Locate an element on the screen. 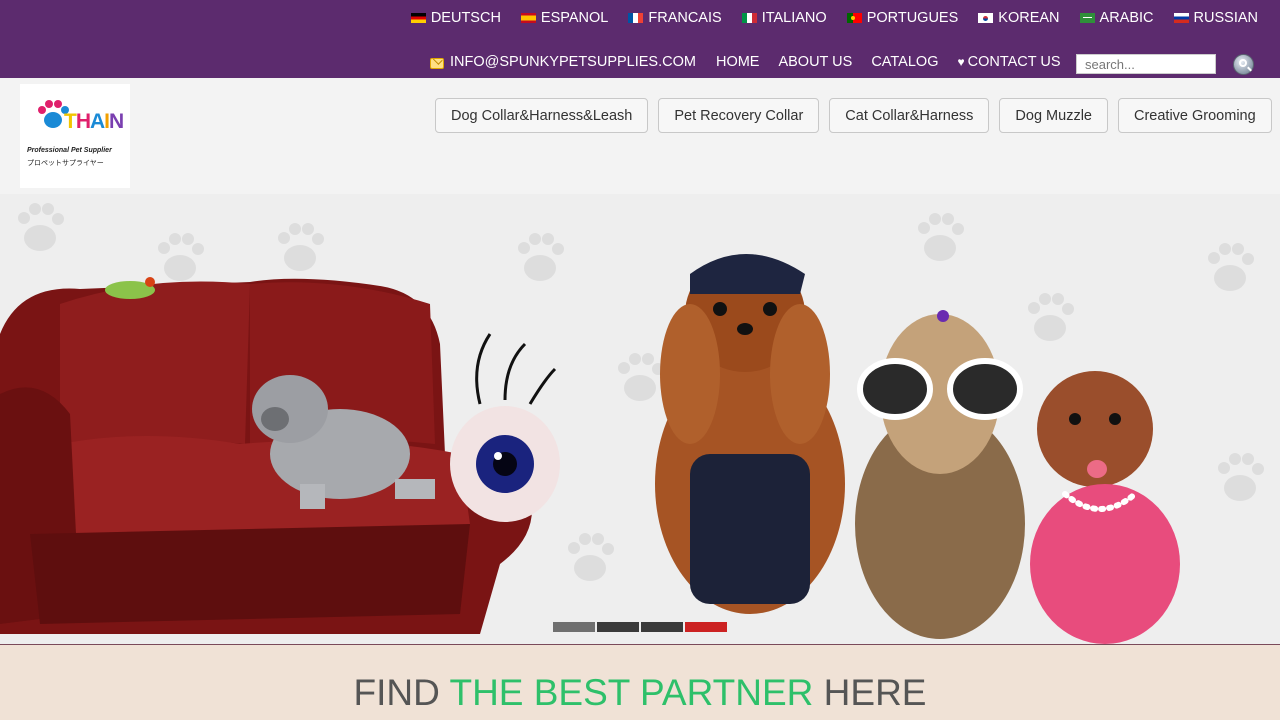  language-link-espanol: ESPANOL is located at coordinates (564, 18).